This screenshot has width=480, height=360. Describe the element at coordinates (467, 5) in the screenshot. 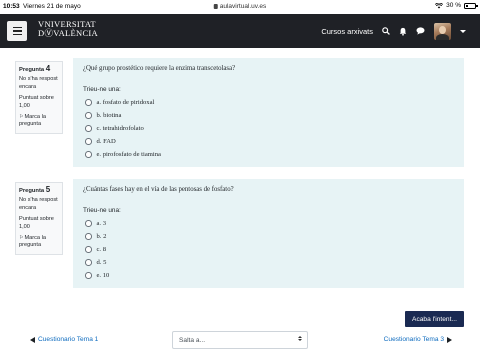

I see `battery-fill` at that location.